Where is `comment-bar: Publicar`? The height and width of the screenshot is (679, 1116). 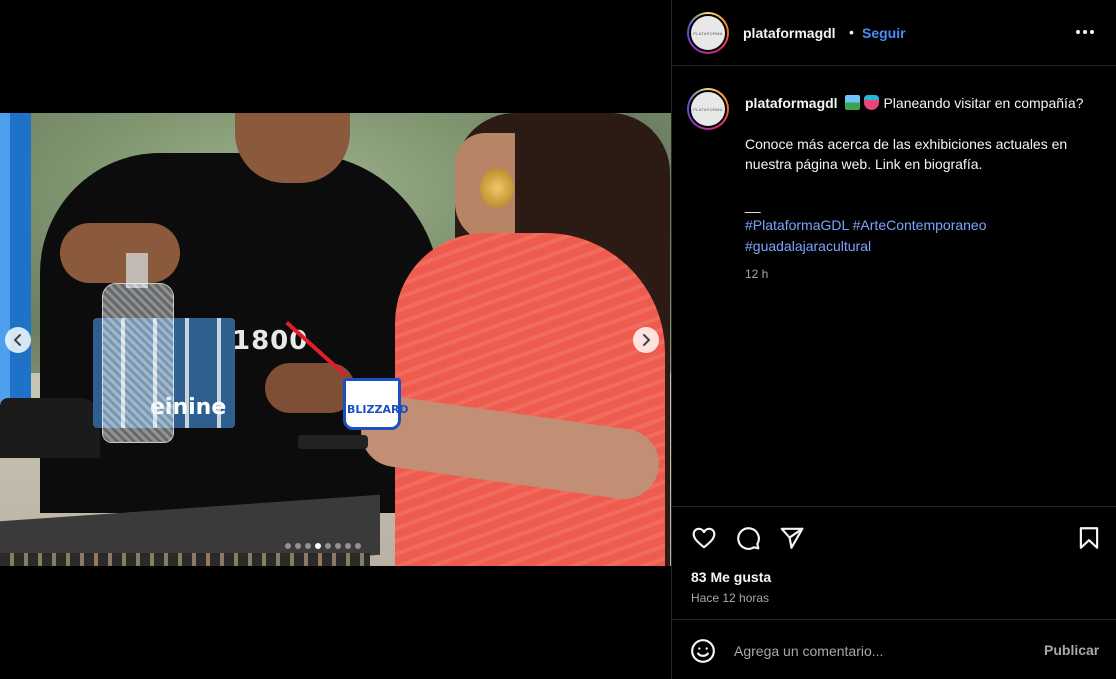 comment-bar: Publicar is located at coordinates (894, 649).